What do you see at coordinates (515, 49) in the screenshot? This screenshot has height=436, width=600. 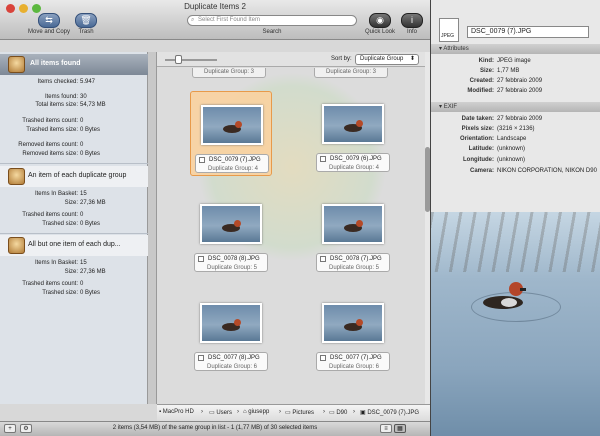 I see `attributes-header: ▾ Attributes` at bounding box center [515, 49].